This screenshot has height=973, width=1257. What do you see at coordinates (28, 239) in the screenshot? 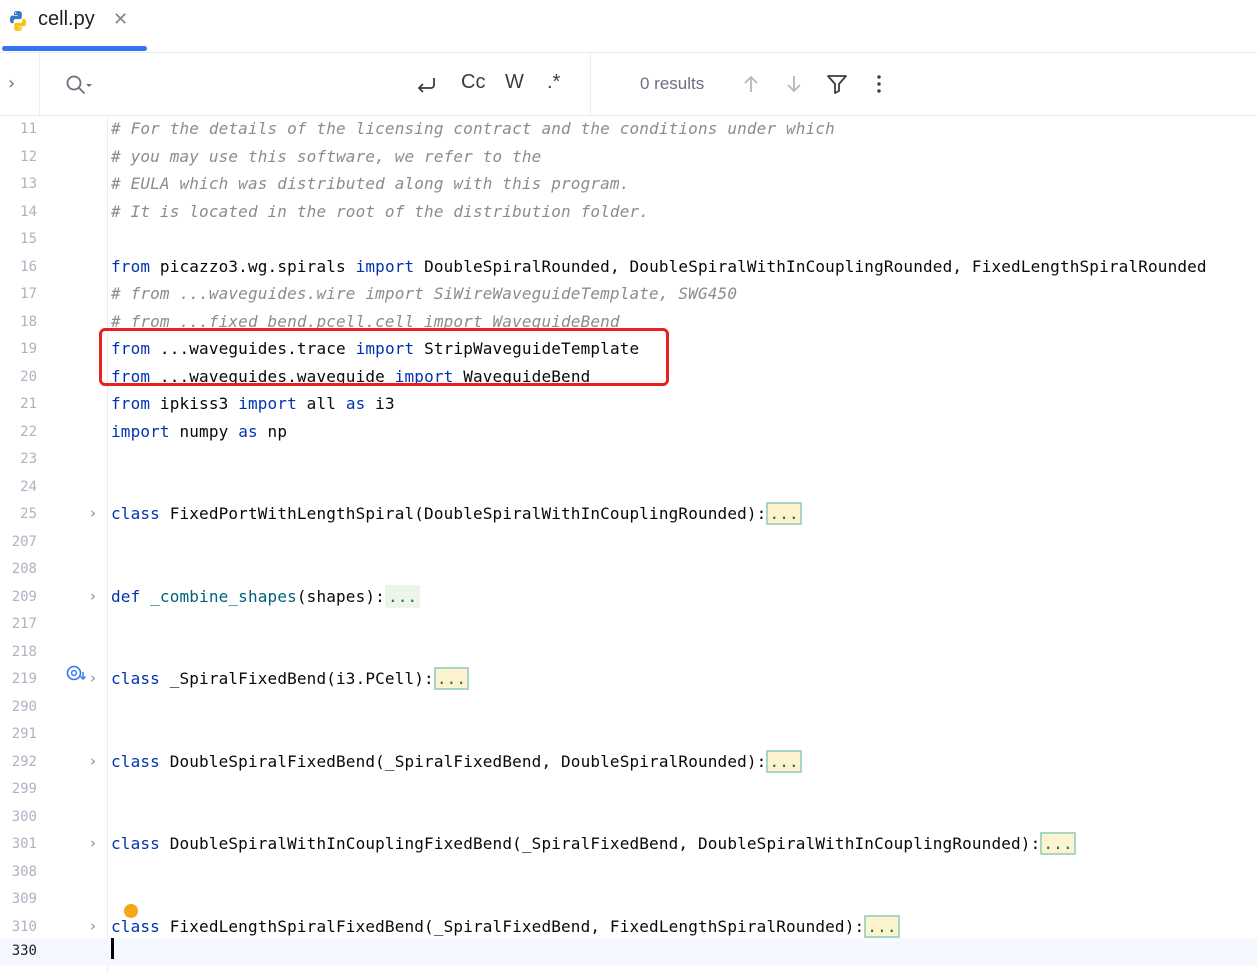
I see `line-number: 15` at bounding box center [28, 239].